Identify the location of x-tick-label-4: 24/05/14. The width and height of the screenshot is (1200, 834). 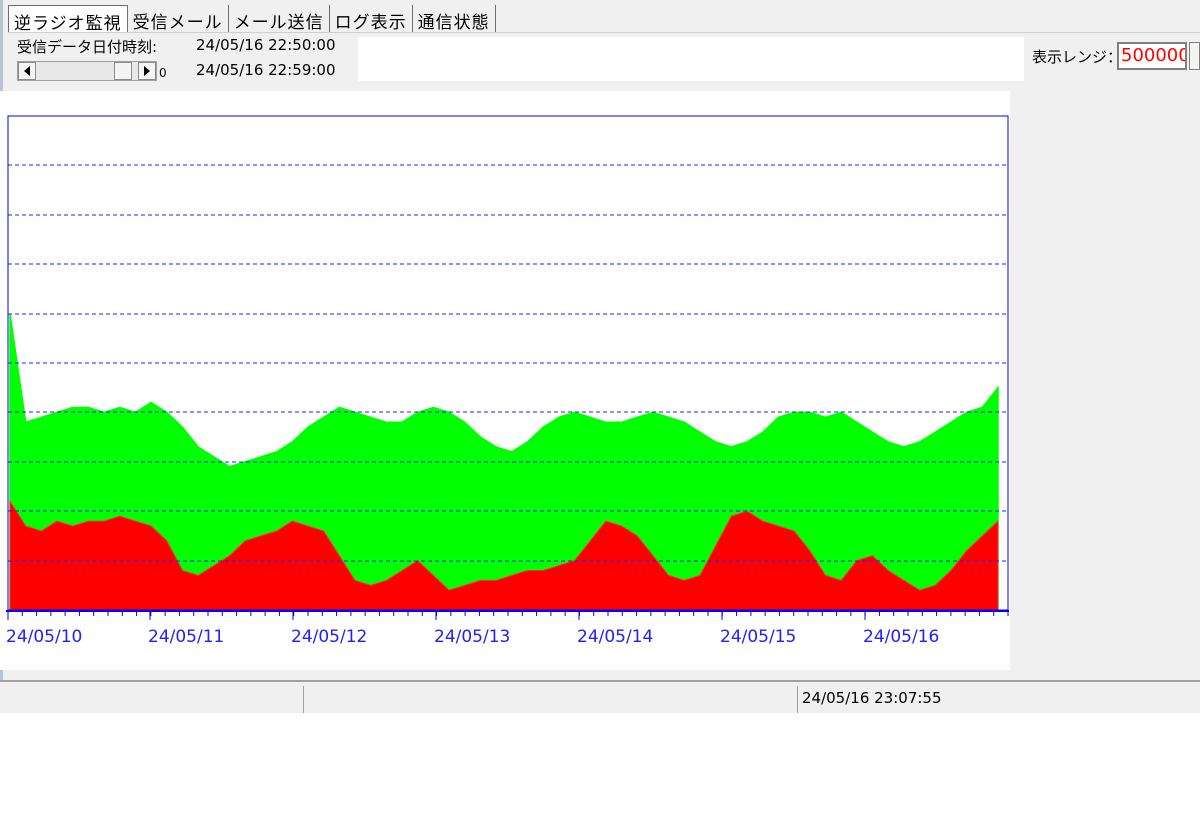
(615, 637).